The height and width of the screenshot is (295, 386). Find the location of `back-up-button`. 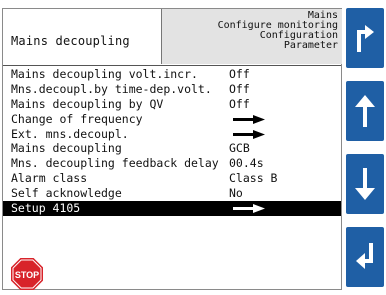

back-up-button is located at coordinates (365, 38).